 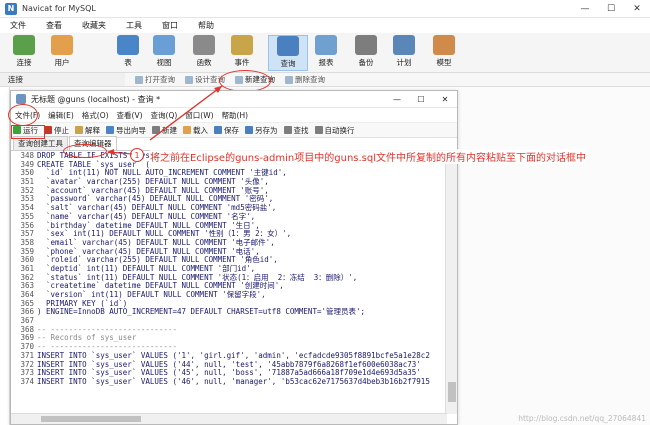 I want to click on save-button: 保存, so click(x=226, y=130).